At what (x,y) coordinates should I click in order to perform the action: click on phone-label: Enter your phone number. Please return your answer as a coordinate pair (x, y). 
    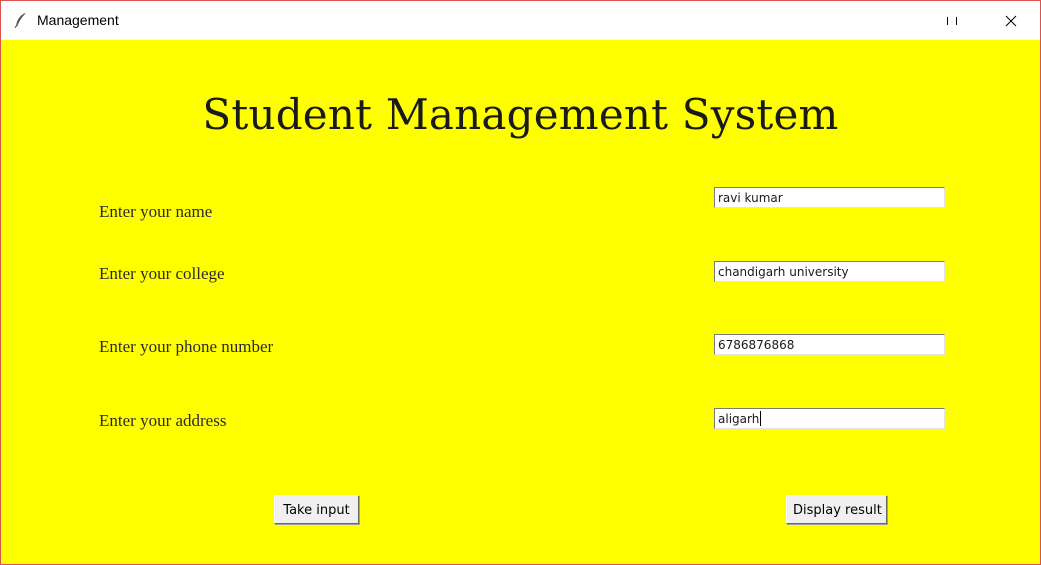
    Looking at the image, I should click on (186, 346).